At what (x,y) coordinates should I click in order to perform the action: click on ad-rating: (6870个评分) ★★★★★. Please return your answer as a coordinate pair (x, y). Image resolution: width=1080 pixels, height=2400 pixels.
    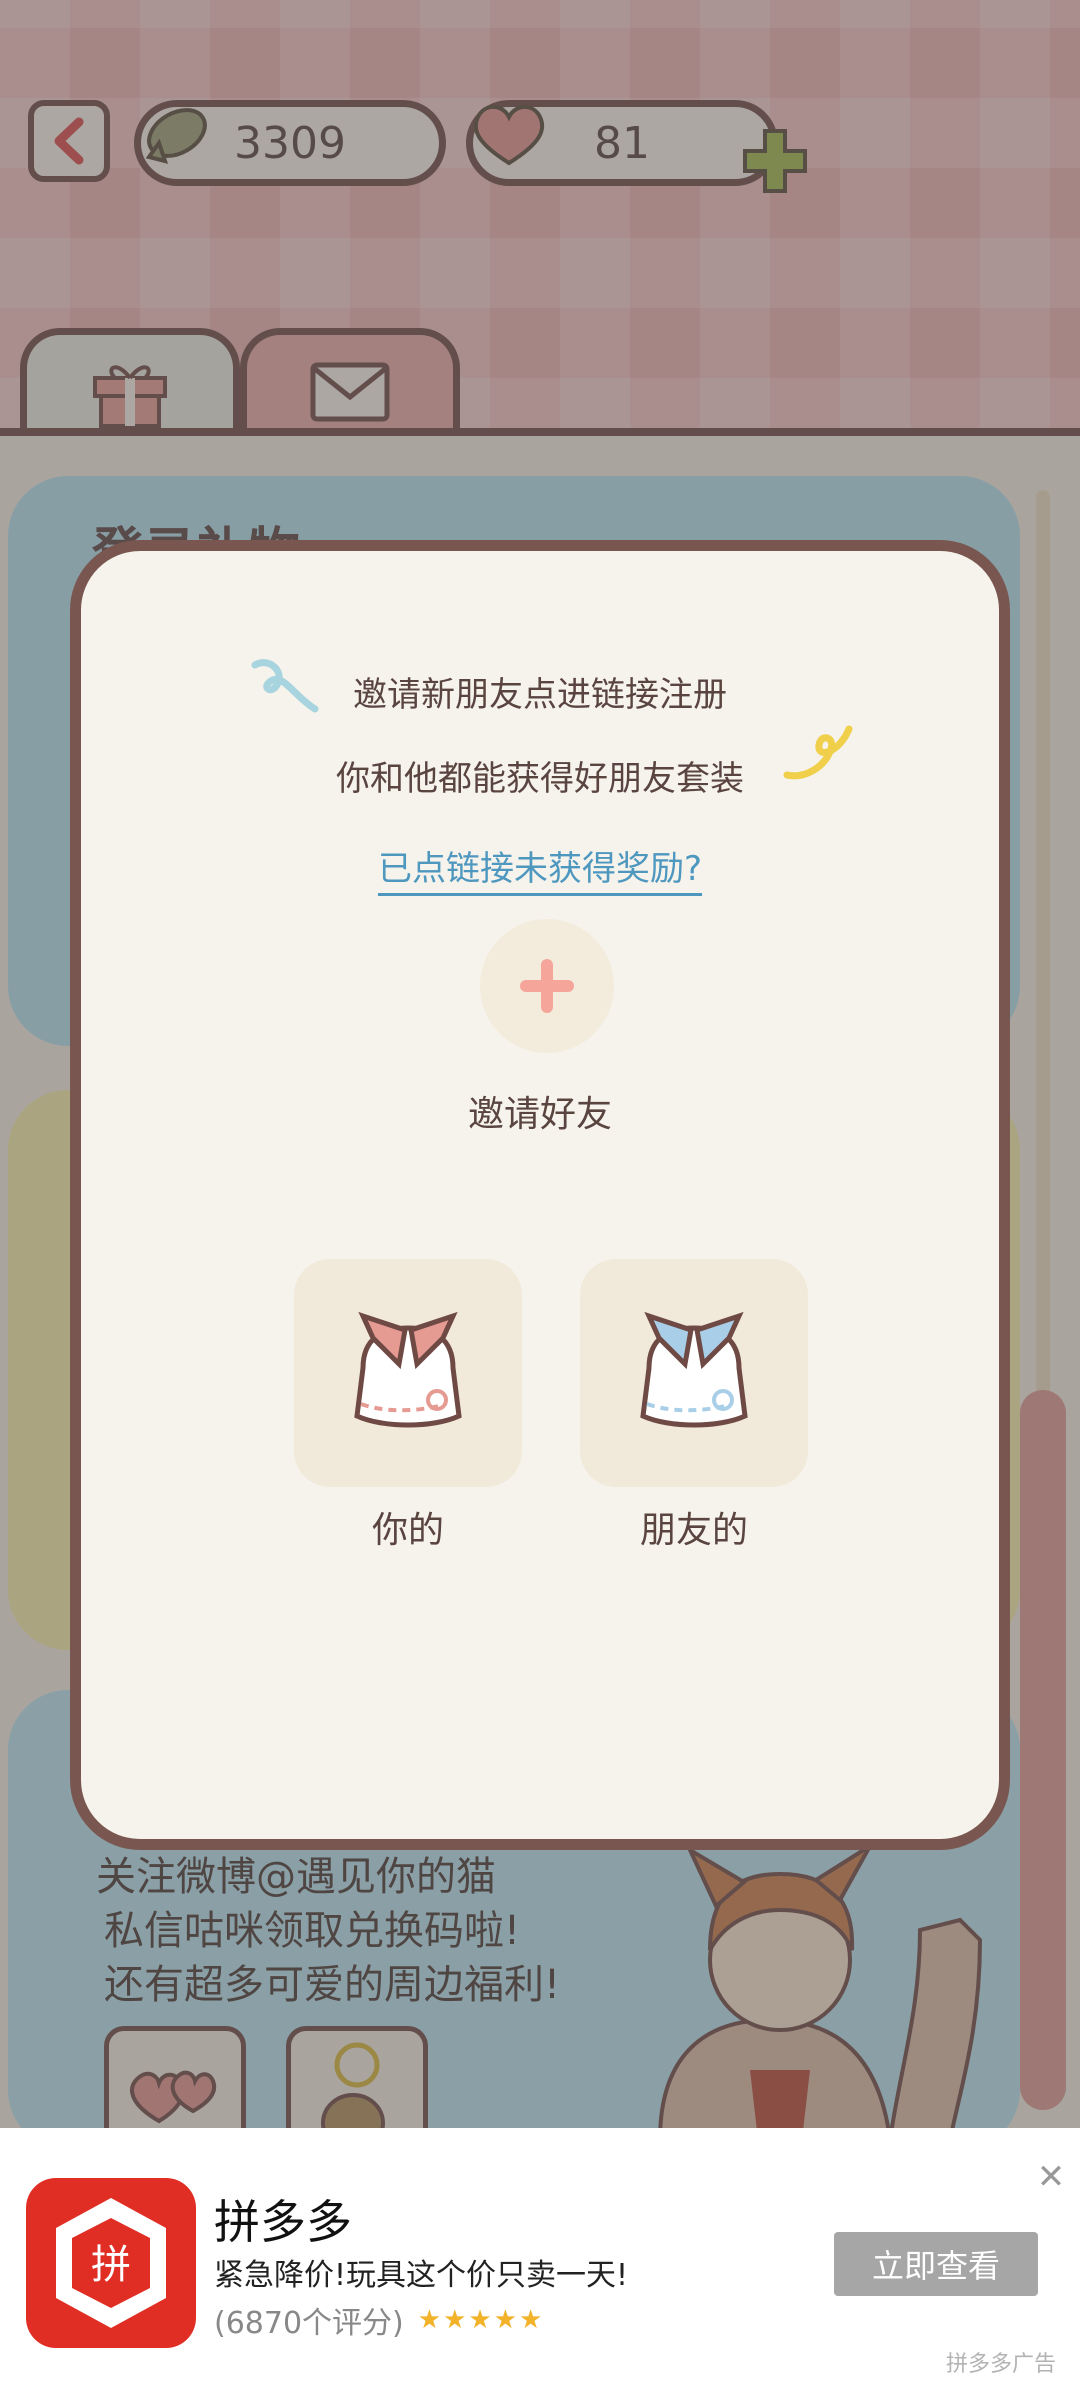
    Looking at the image, I should click on (379, 2320).